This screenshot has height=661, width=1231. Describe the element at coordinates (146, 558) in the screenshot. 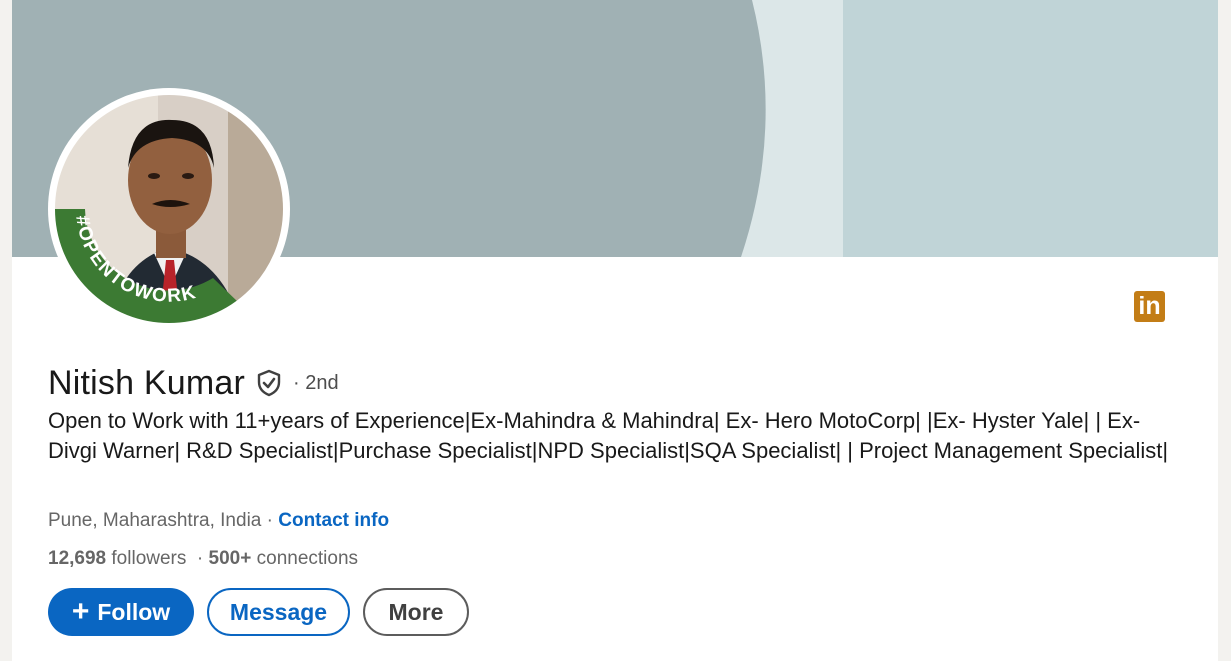

I see `followers-label: followers` at that location.